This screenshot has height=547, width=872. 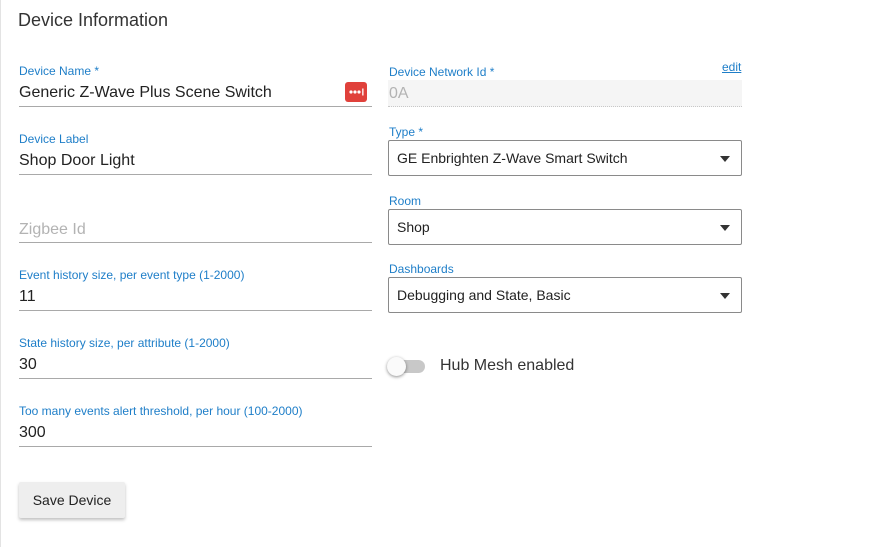 I want to click on event-history-underline, so click(x=195, y=310).